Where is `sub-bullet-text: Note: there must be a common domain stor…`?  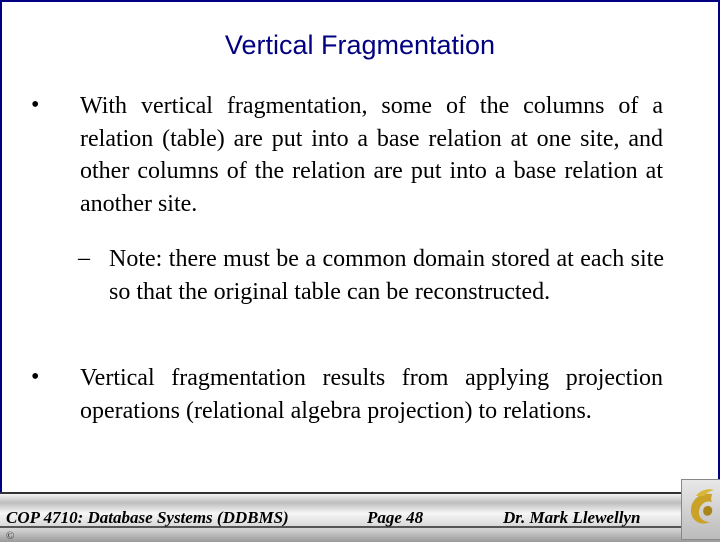 sub-bullet-text: Note: there must be a common domain stor… is located at coordinates (386, 275).